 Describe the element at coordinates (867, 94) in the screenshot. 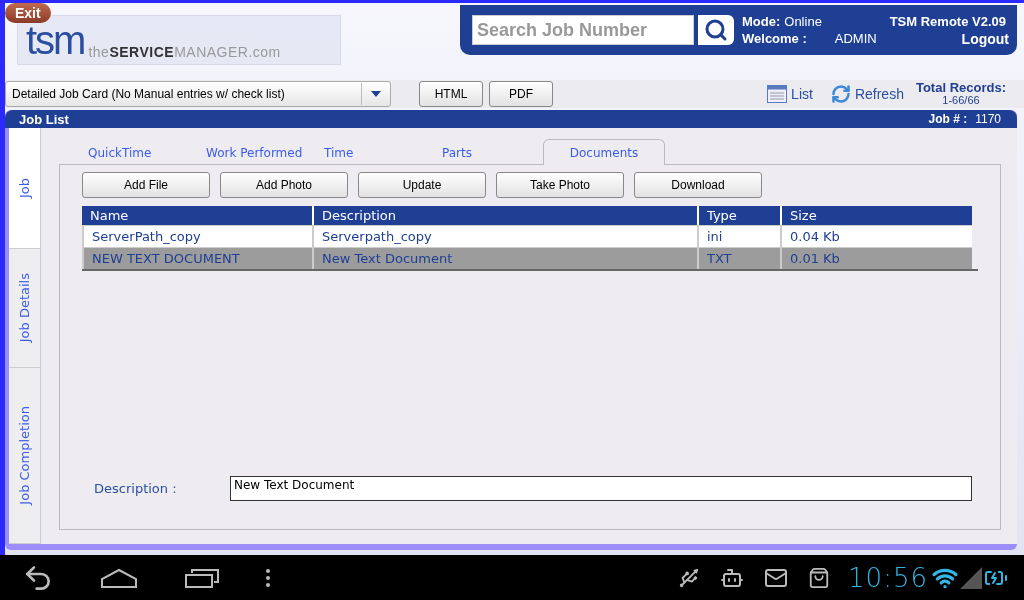

I see `refresh-button: Refresh` at that location.